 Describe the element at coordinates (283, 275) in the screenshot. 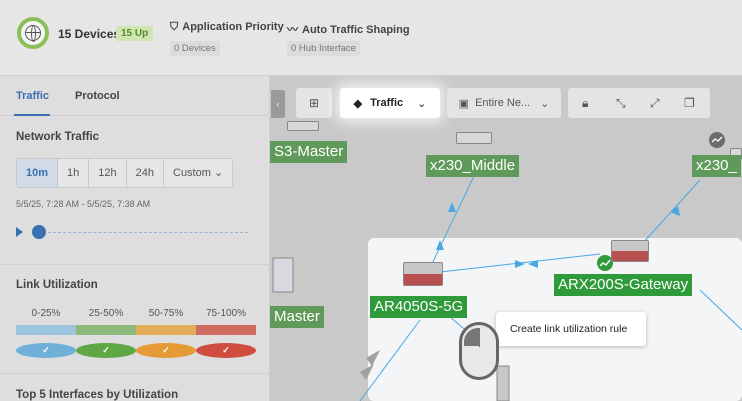

I see `server-icon` at that location.